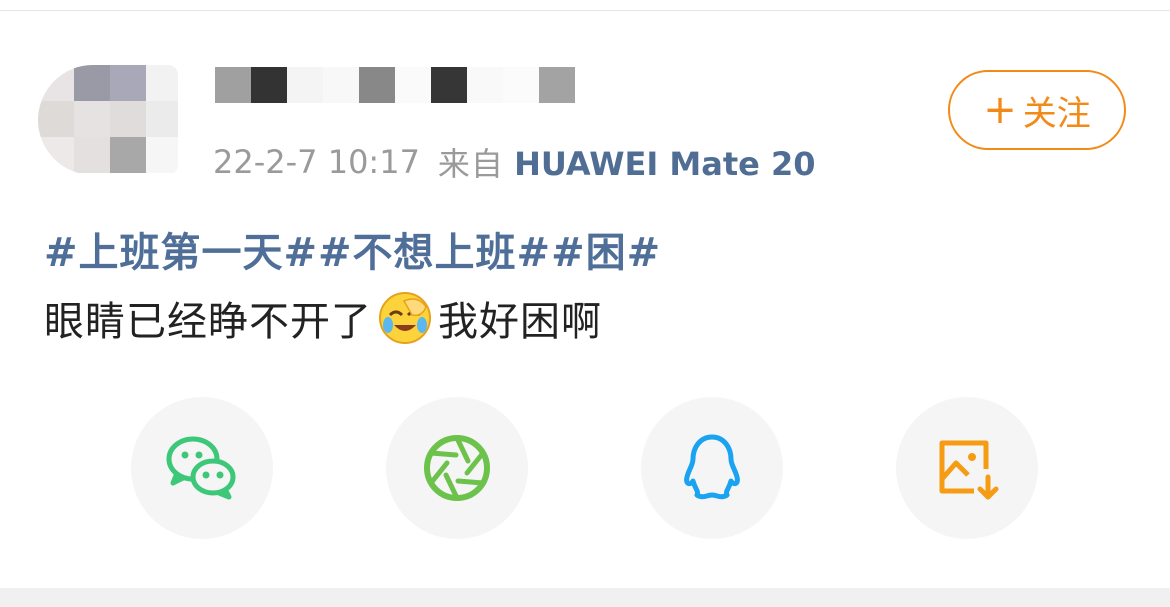 The width and height of the screenshot is (1170, 607). I want to click on follow-label: 关注, so click(1056, 113).